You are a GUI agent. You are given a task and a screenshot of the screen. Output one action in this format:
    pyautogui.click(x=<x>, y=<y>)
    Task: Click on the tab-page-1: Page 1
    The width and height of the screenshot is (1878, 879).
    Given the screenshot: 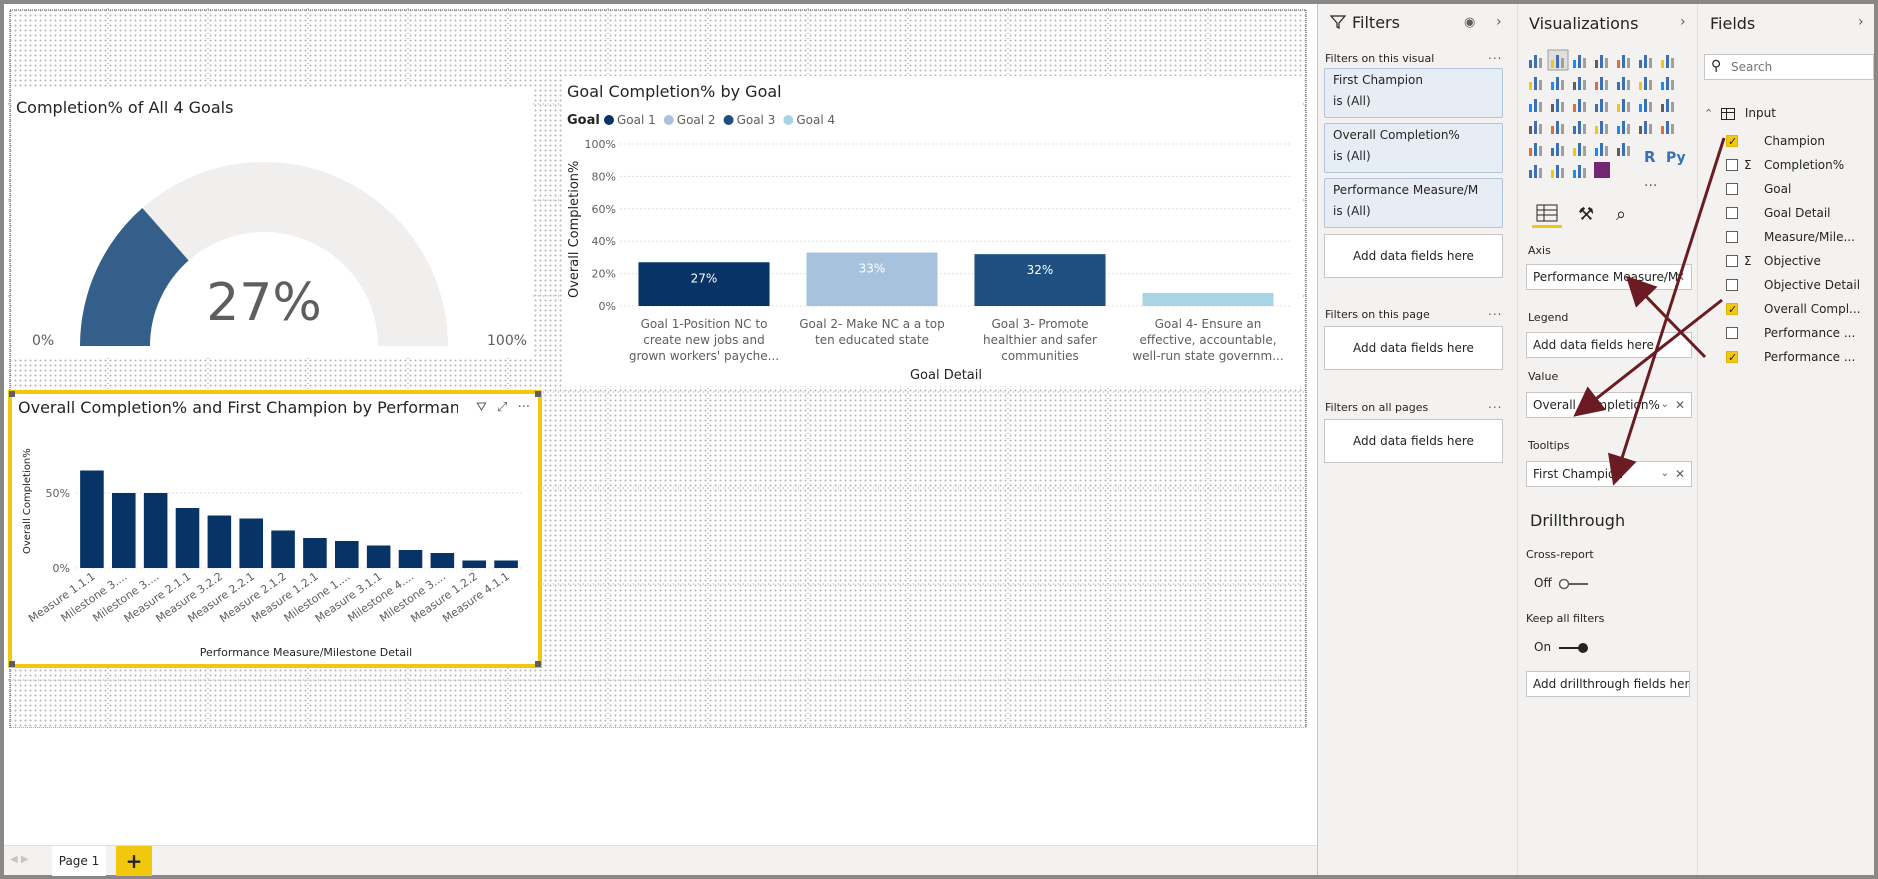 What is the action you would take?
    pyautogui.click(x=79, y=861)
    